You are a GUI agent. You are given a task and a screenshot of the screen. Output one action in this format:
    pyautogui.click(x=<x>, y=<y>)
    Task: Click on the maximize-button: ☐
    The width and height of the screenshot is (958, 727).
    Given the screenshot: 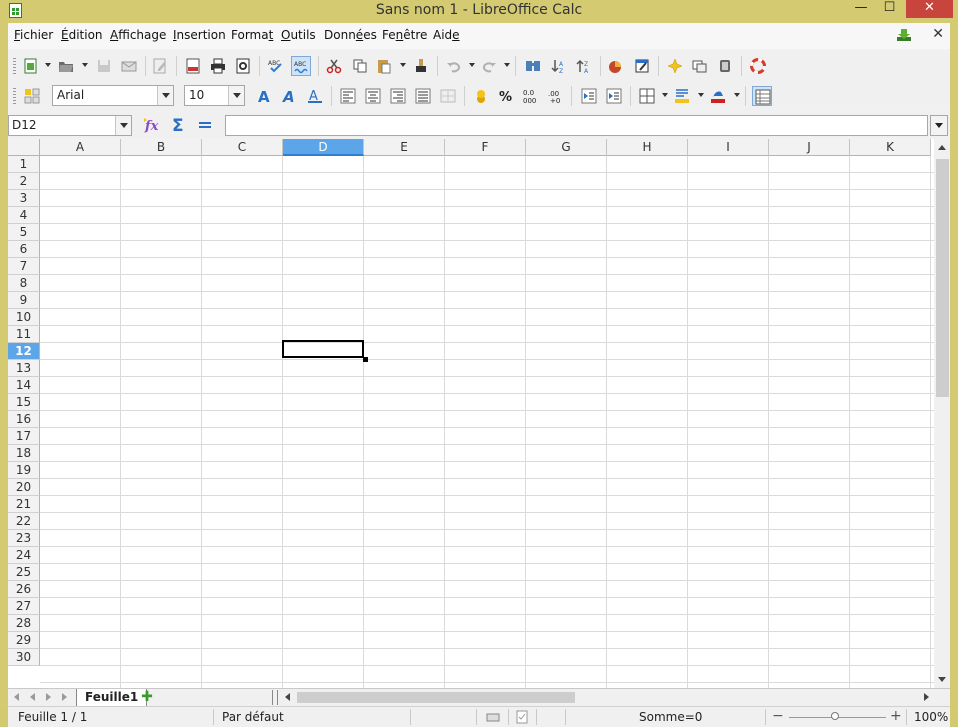 What is the action you would take?
    pyautogui.click(x=889, y=9)
    